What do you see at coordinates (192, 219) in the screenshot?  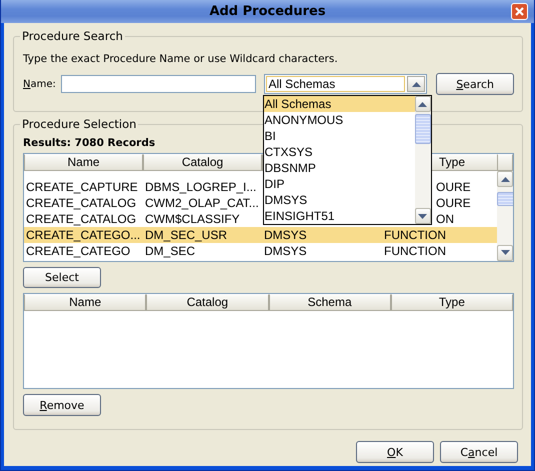 I see `table-cell: CWM$CLASSIFY` at bounding box center [192, 219].